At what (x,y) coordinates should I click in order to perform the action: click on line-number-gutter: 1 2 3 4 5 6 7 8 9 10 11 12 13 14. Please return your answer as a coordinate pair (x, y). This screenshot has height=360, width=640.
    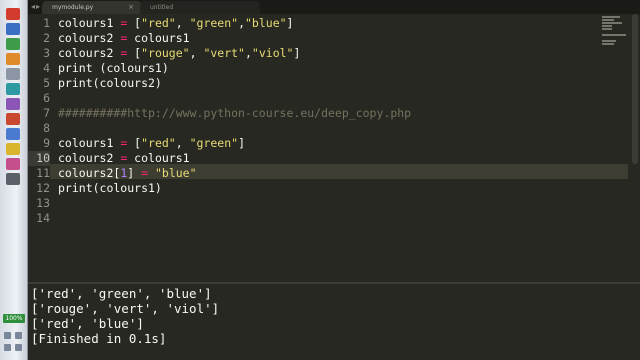
    Looking at the image, I should click on (39, 148).